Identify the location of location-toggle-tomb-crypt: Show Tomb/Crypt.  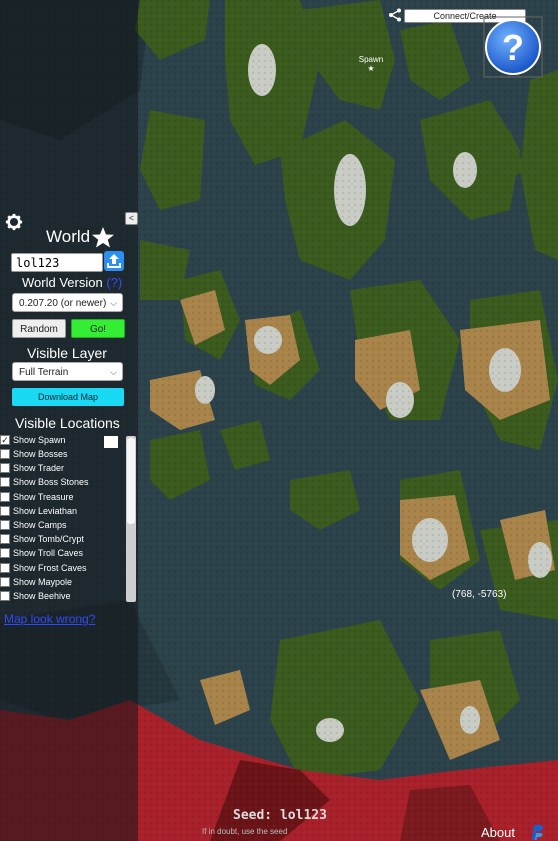
(62, 539).